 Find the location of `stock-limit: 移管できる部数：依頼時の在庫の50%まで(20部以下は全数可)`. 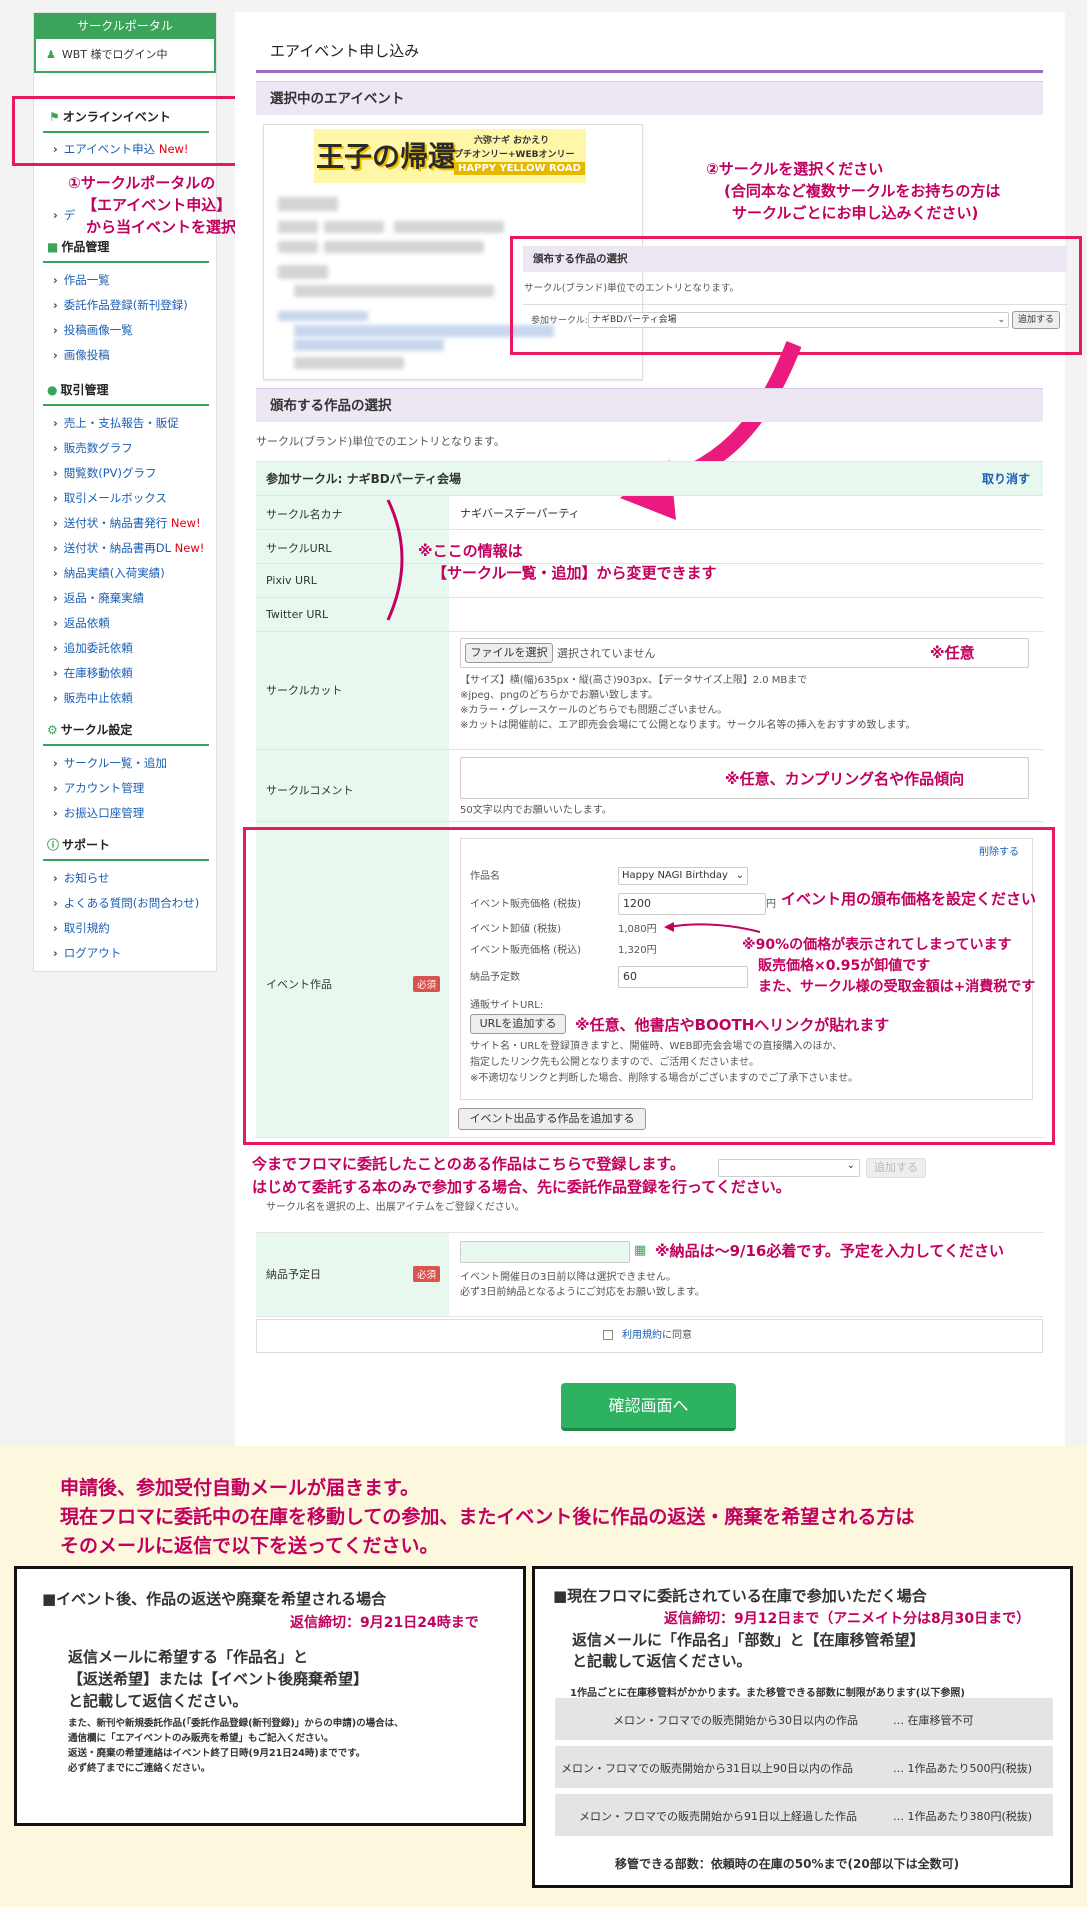

stock-limit: 移管できる部数：依頼時の在庫の50%まで(20部以下は全数可) is located at coordinates (787, 1864).